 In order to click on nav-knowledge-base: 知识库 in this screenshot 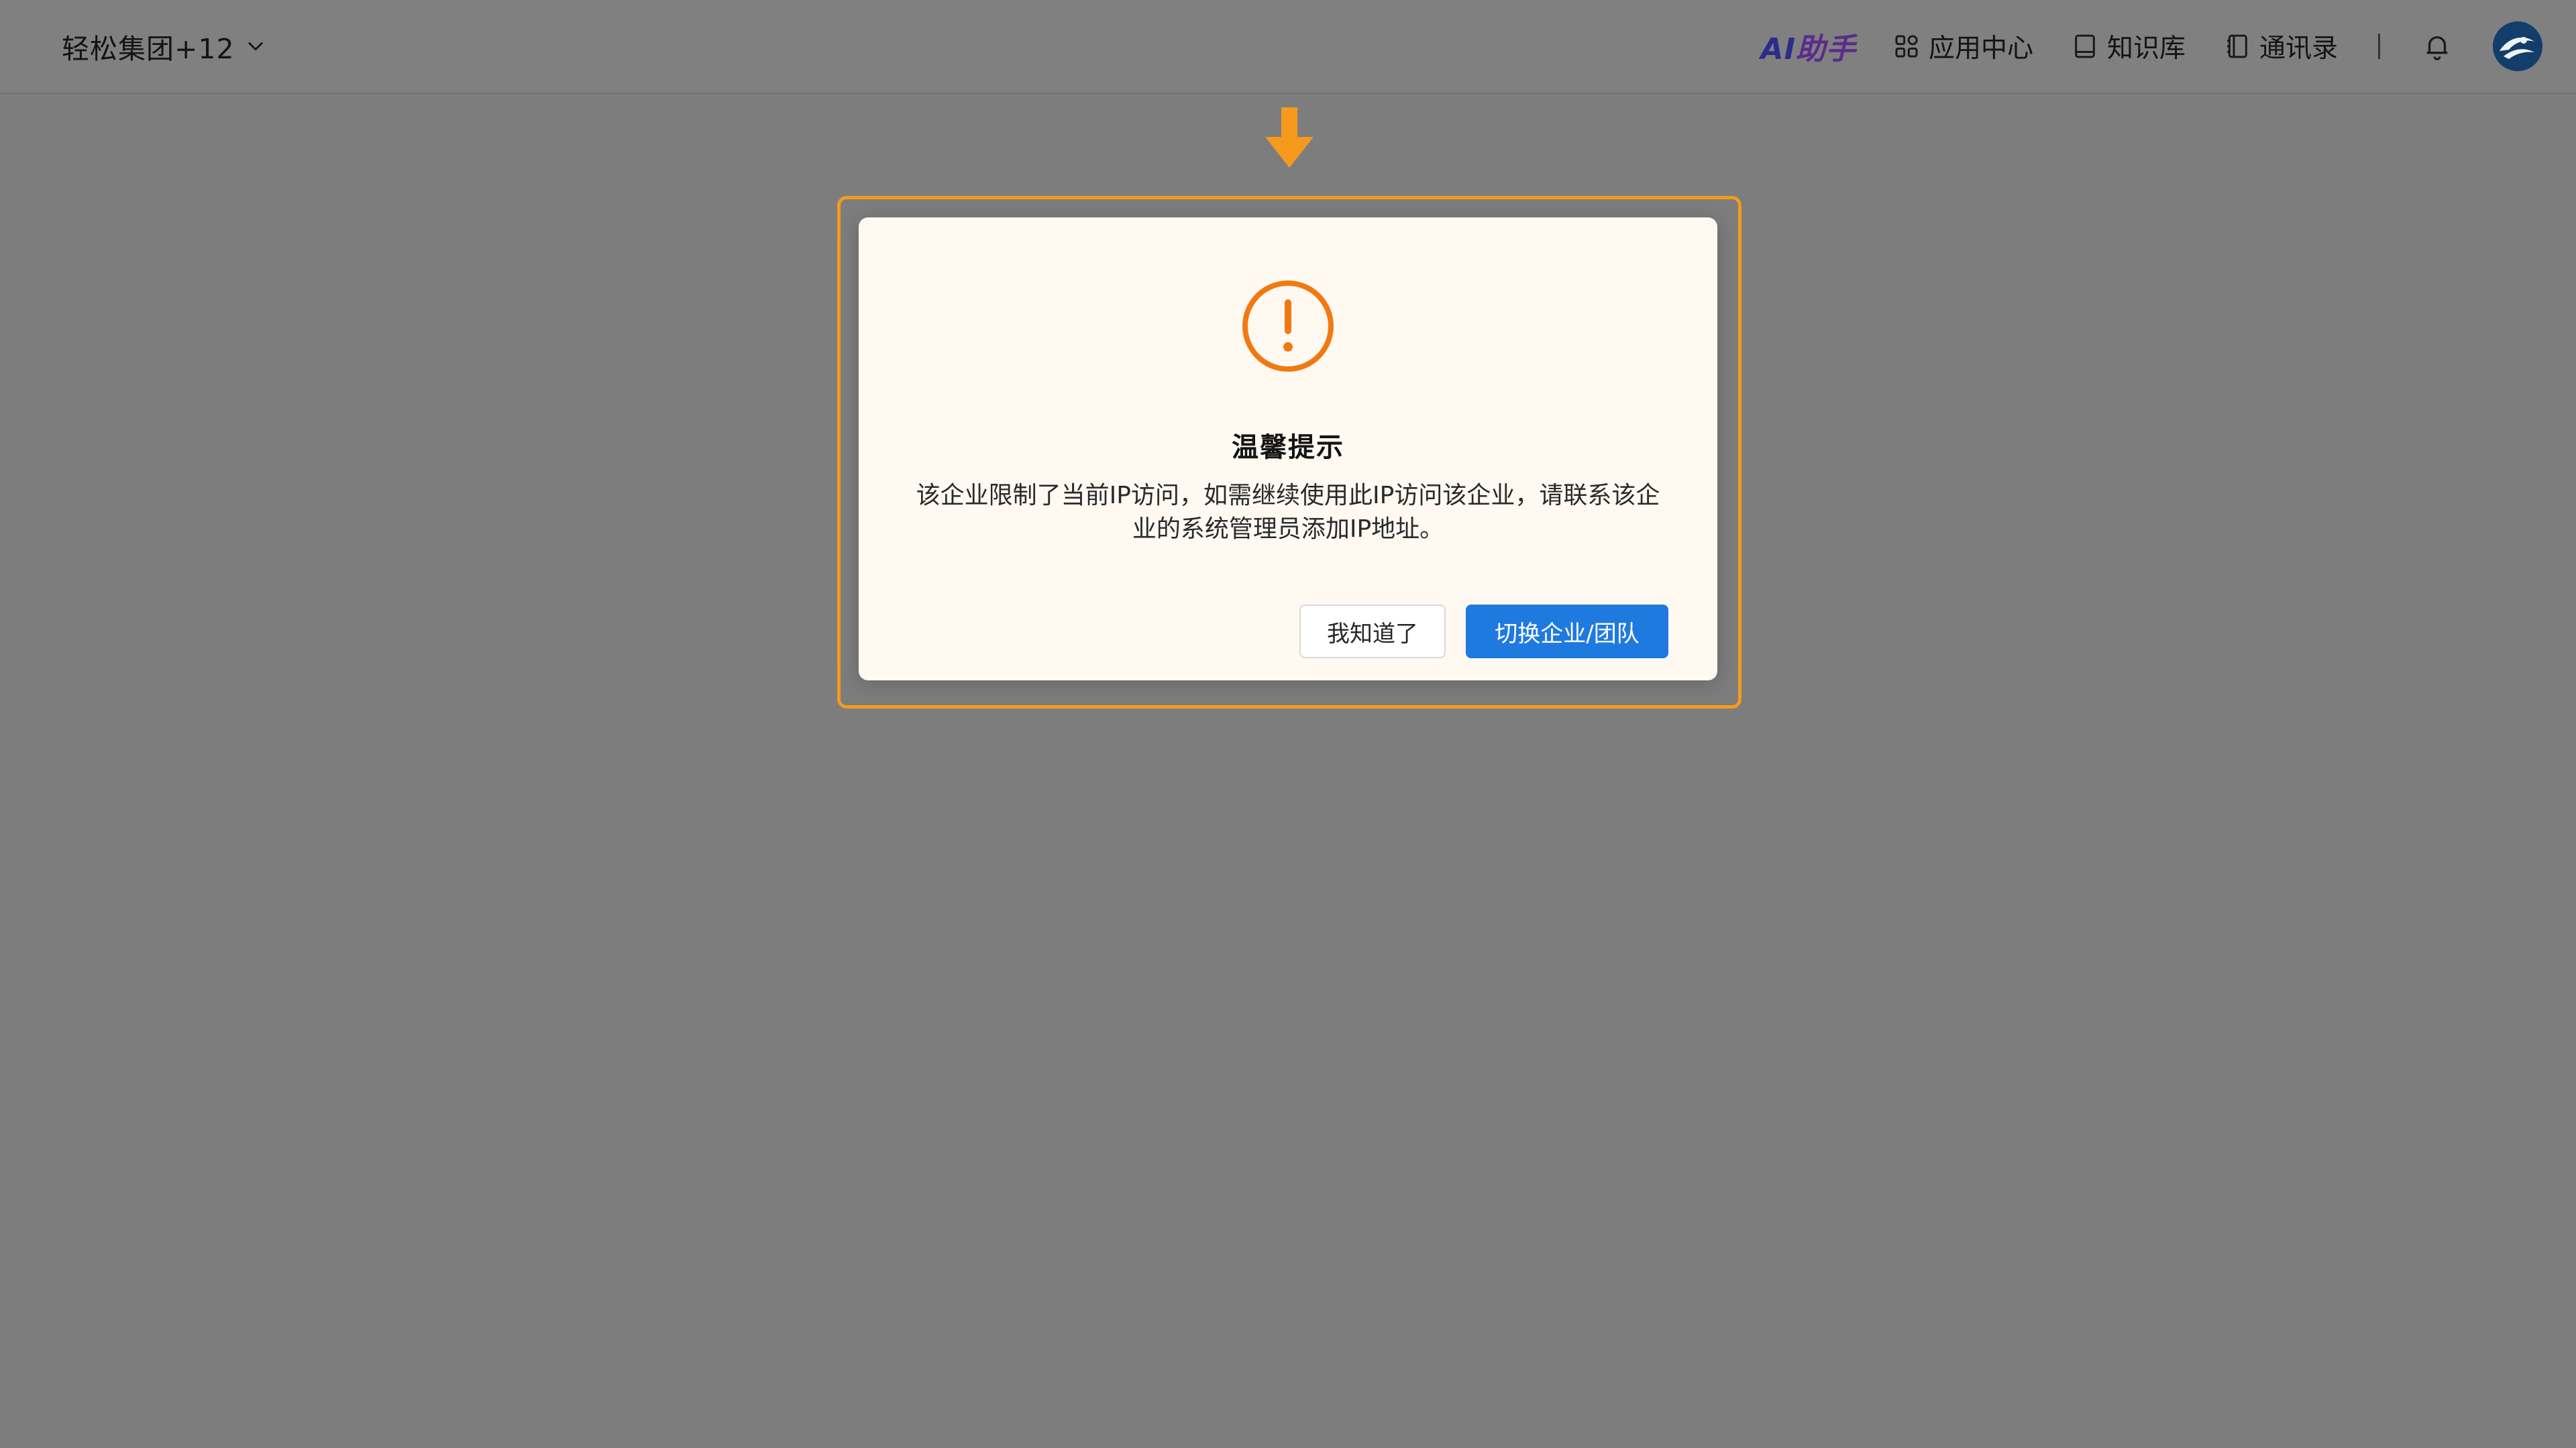, I will do `click(2128, 46)`.